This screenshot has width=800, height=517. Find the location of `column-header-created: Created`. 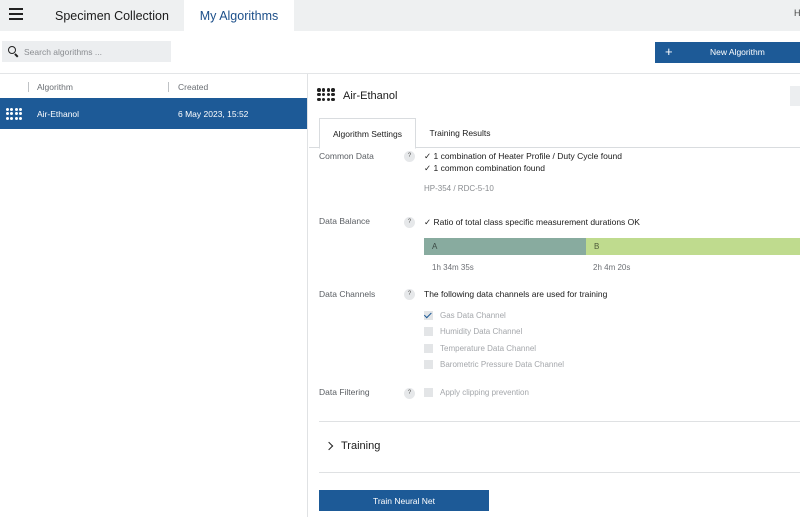

column-header-created: Created is located at coordinates (193, 87).